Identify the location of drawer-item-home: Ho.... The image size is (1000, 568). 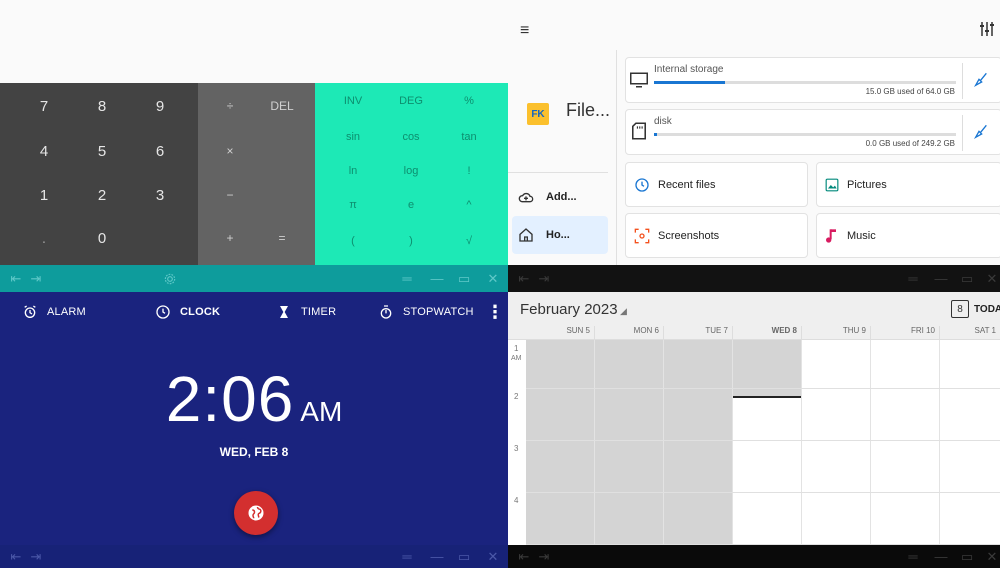
(560, 235).